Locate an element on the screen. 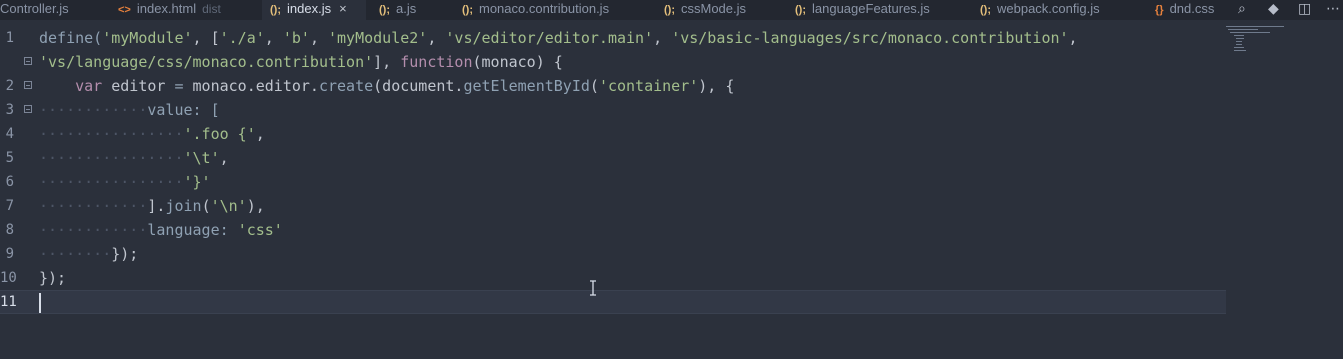  code-line: 9 ········}); is located at coordinates (613, 254).